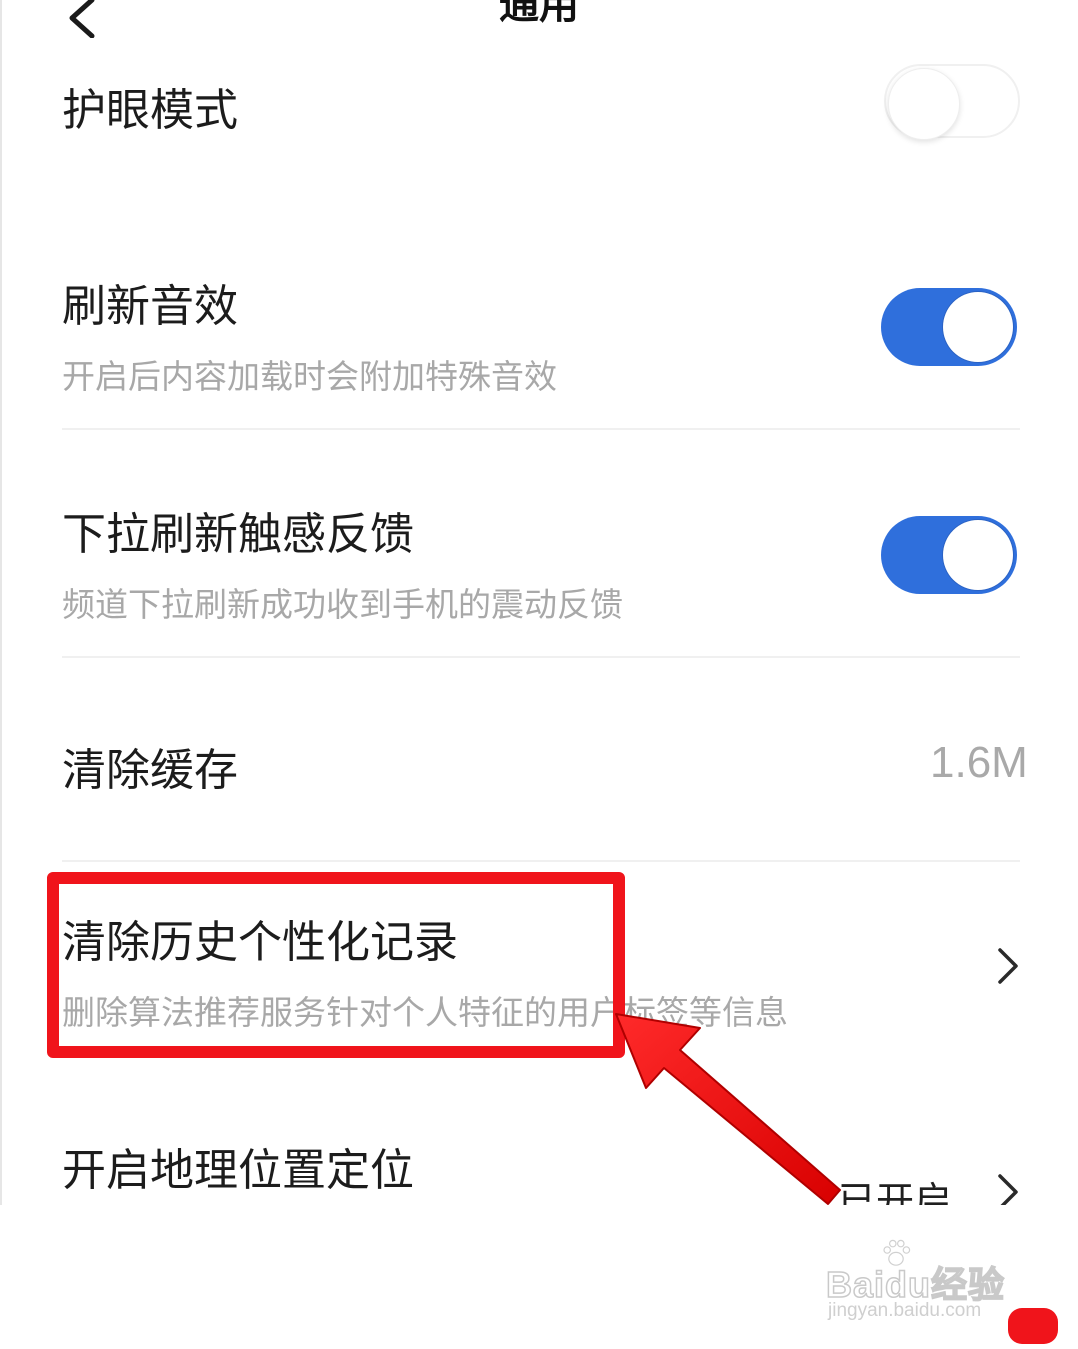  I want to click on watermark-url: jingyan.baidu.com, so click(905, 1310).